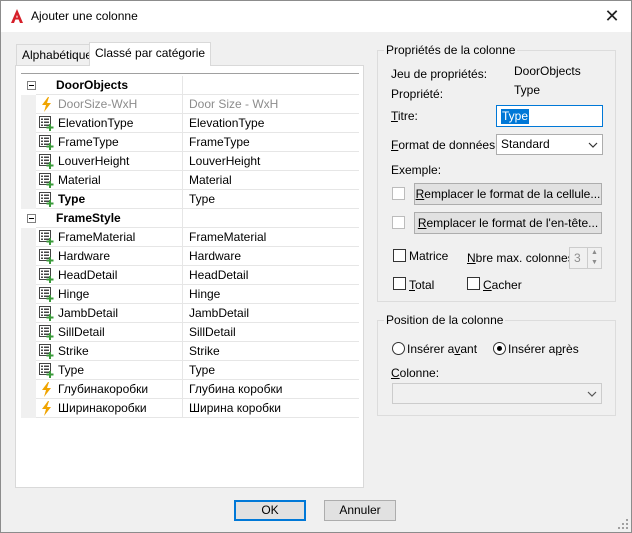 This screenshot has width=632, height=533. I want to click on property-row: Strike Strike, so click(190, 351).